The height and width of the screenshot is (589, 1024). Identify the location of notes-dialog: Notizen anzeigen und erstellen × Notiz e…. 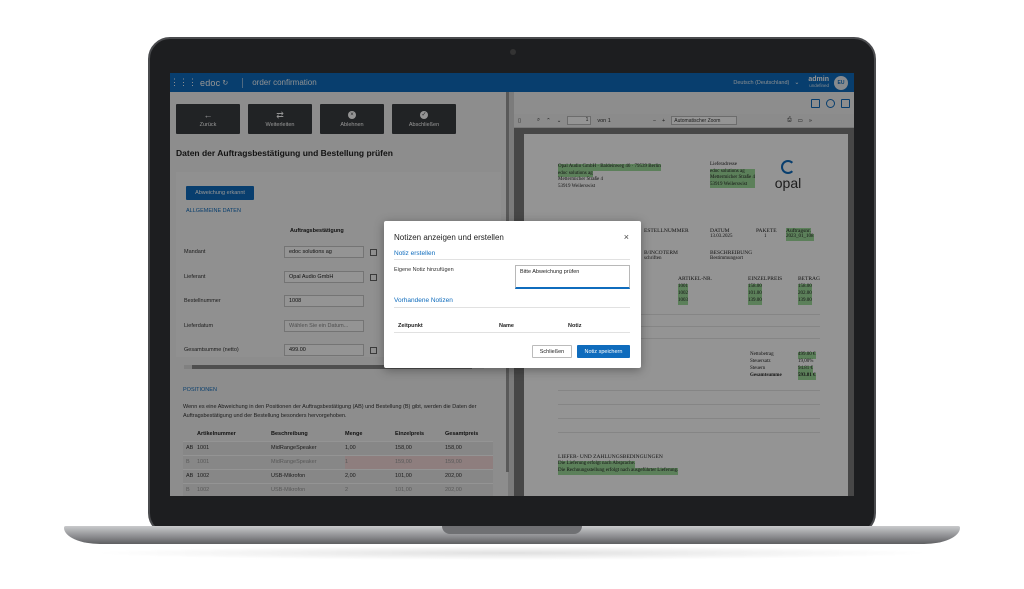
(512, 294).